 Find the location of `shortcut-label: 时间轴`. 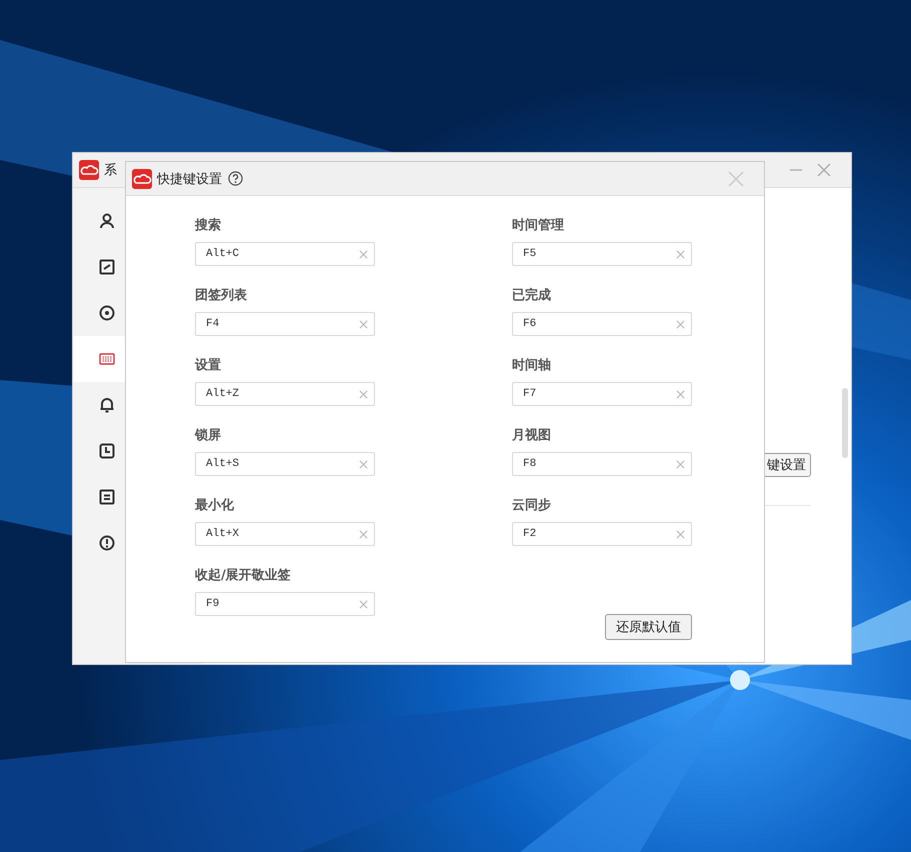

shortcut-label: 时间轴 is located at coordinates (532, 366).